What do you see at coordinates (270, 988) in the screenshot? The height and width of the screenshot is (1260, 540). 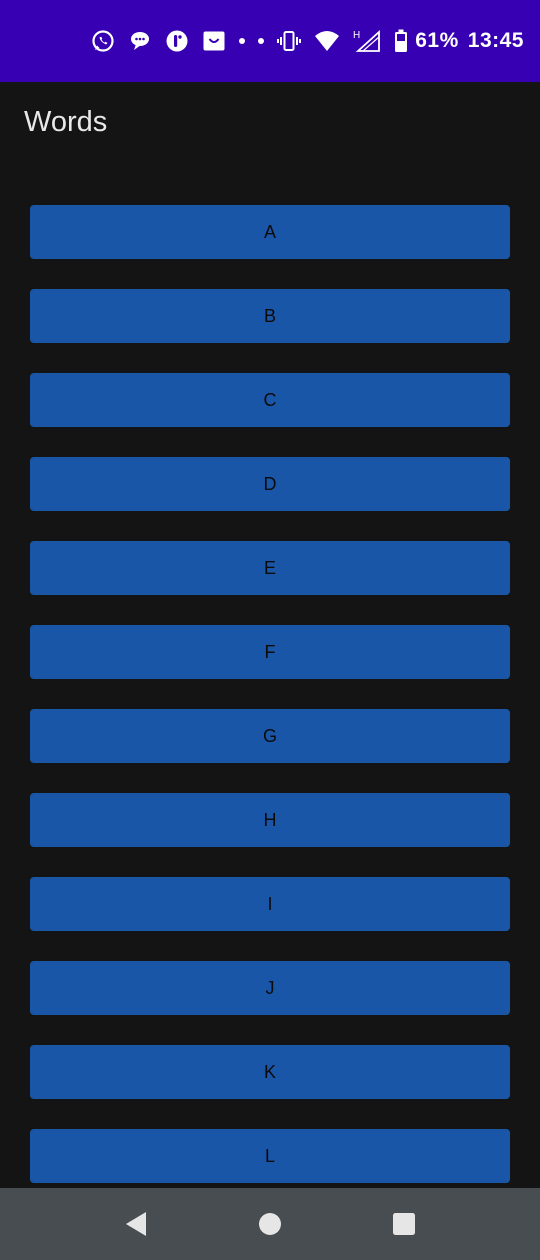 I see `word-button-j: J` at bounding box center [270, 988].